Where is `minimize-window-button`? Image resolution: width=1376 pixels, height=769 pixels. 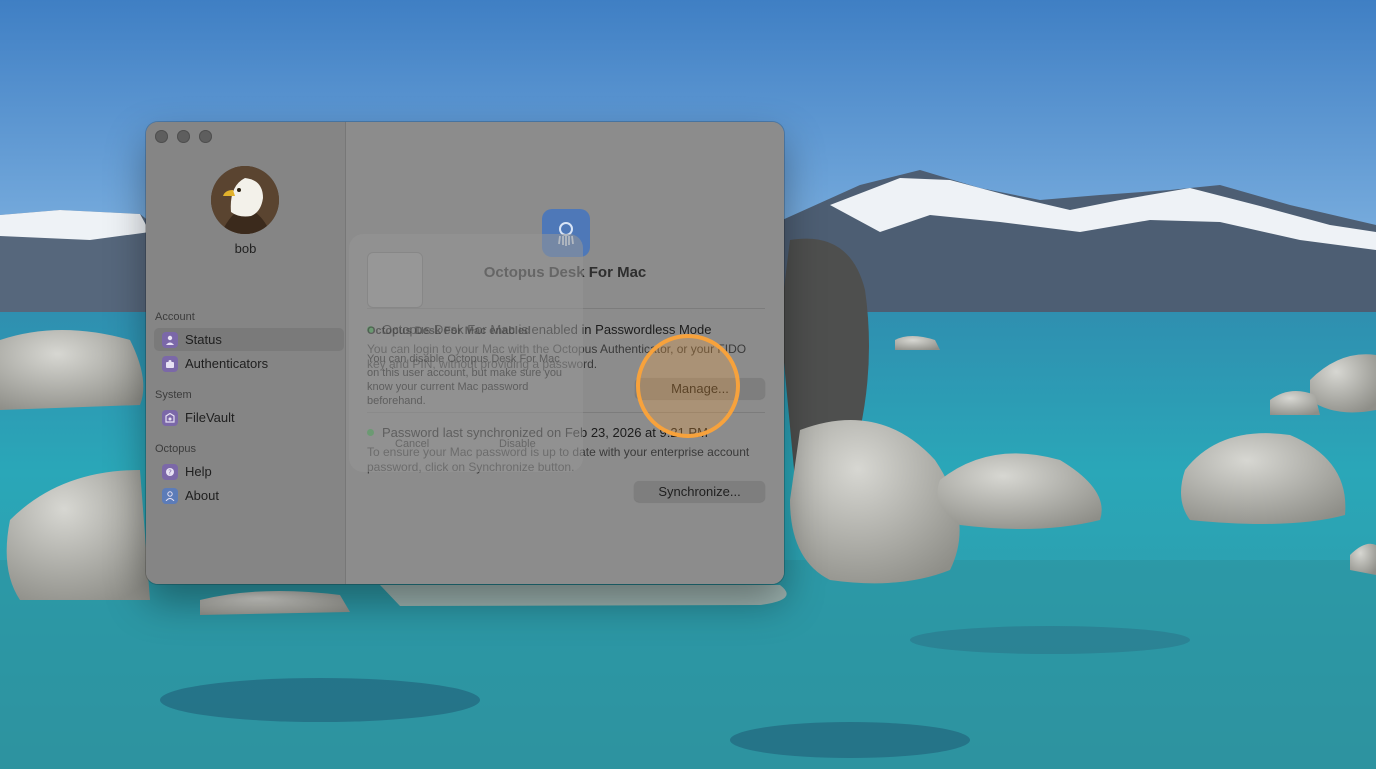
minimize-window-button is located at coordinates (183, 136).